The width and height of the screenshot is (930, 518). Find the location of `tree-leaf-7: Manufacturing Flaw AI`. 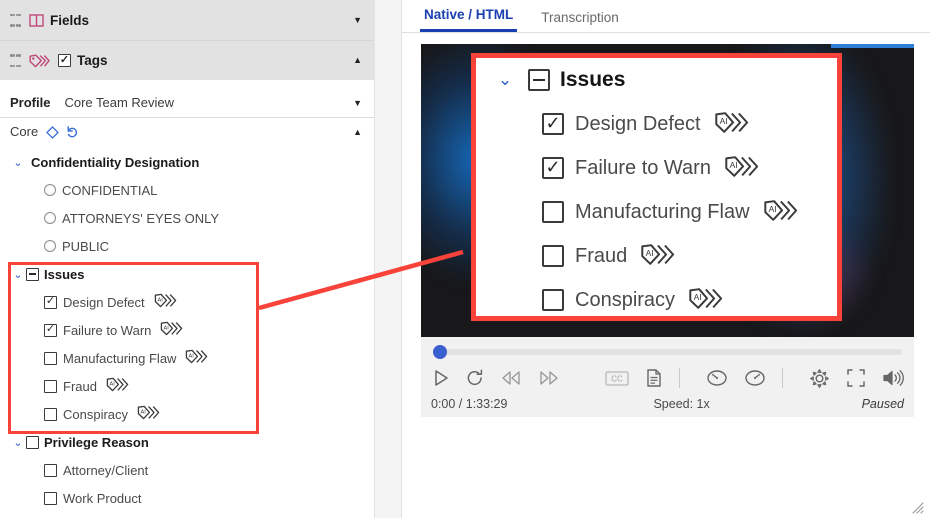

tree-leaf-7: Manufacturing Flaw AI is located at coordinates (187, 358).